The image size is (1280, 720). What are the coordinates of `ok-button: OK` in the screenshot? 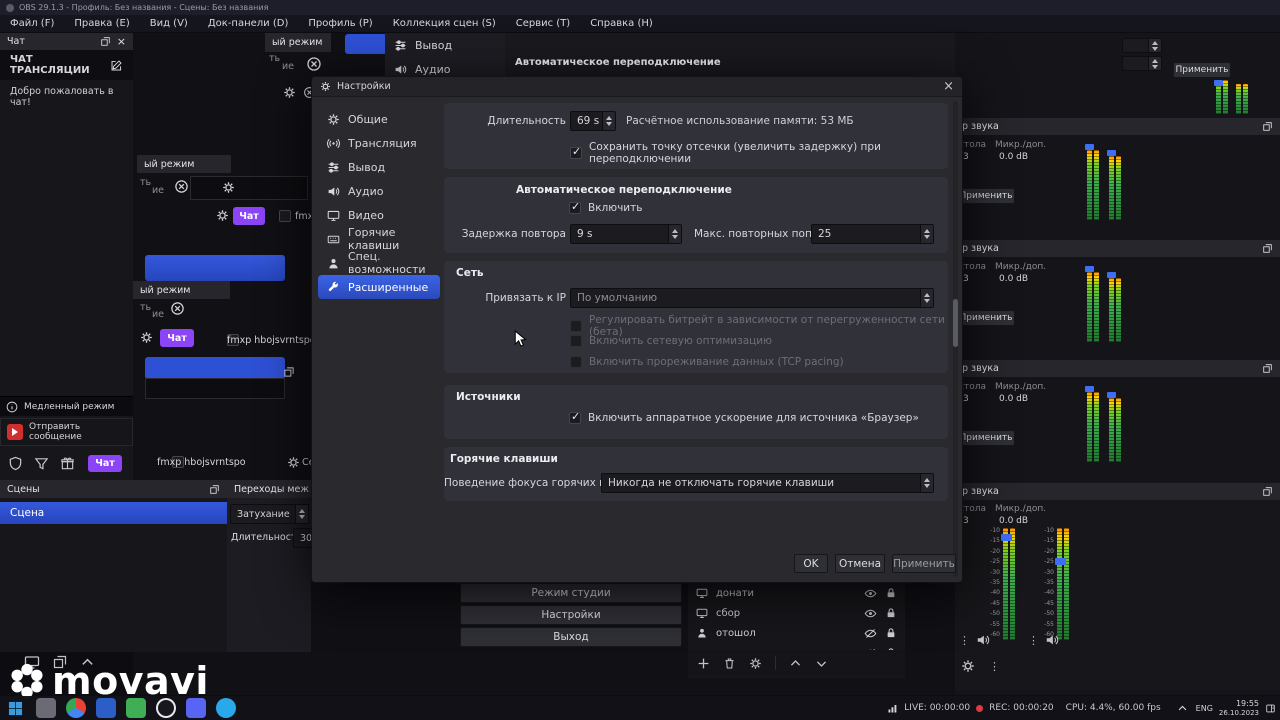 It's located at (811, 563).